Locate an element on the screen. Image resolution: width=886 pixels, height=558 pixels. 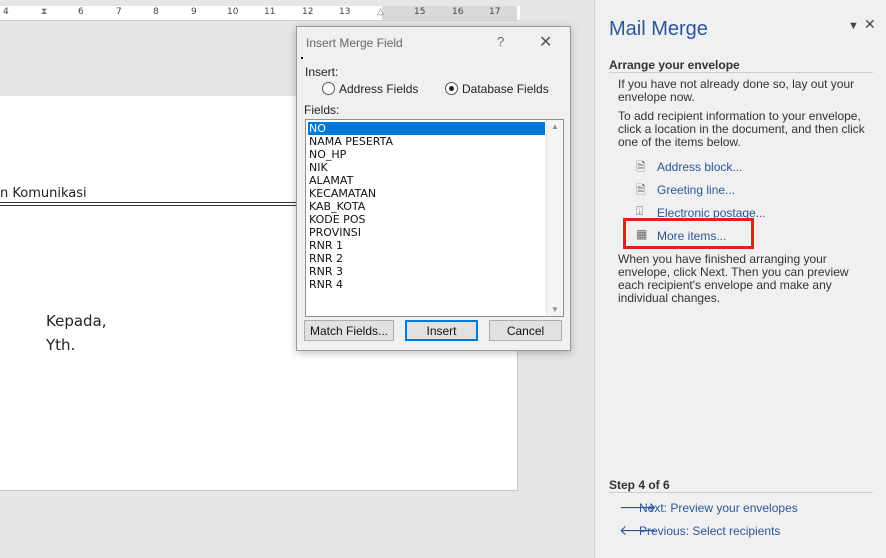
ruler-number: 6 is located at coordinates (81, 12).